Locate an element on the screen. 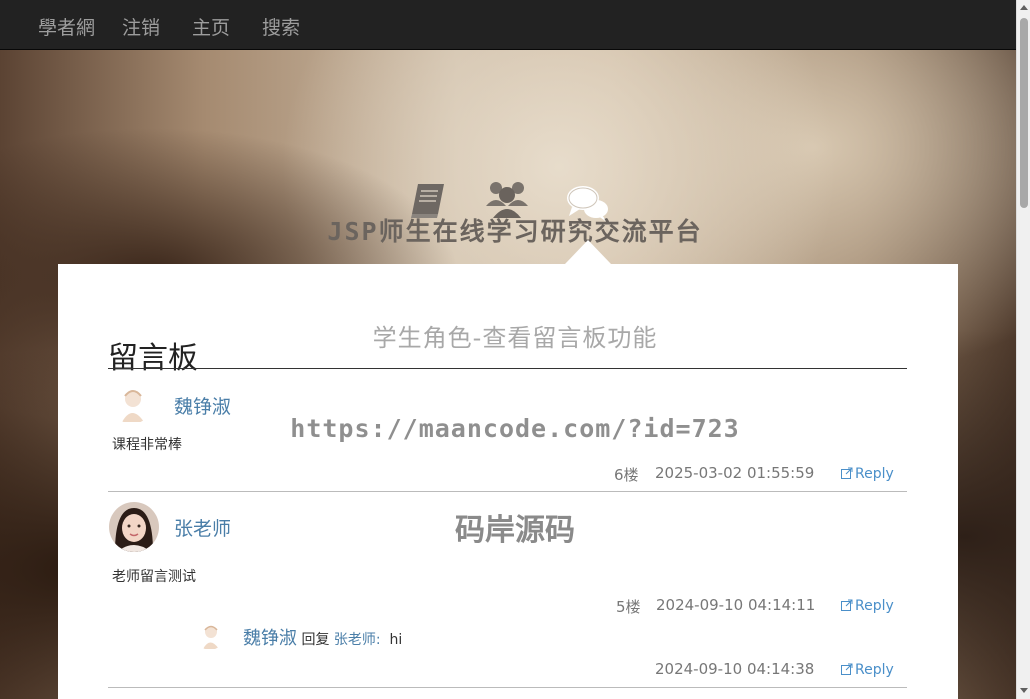 Image resolution: width=1030 pixels, height=699 pixels. board-title-divider is located at coordinates (507, 368).